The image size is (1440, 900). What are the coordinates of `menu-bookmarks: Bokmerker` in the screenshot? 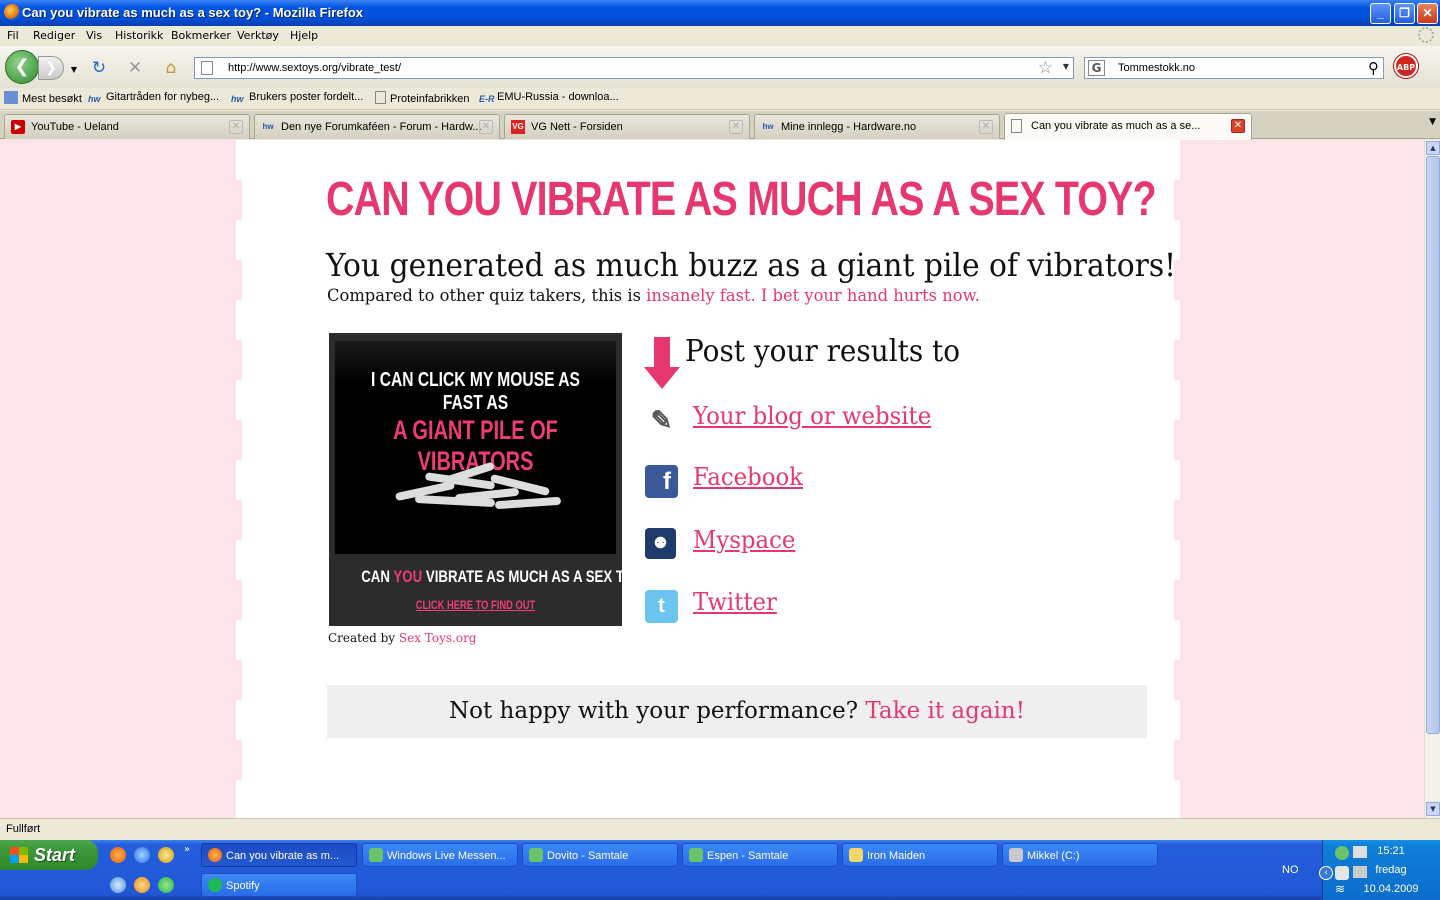 It's located at (201, 35).